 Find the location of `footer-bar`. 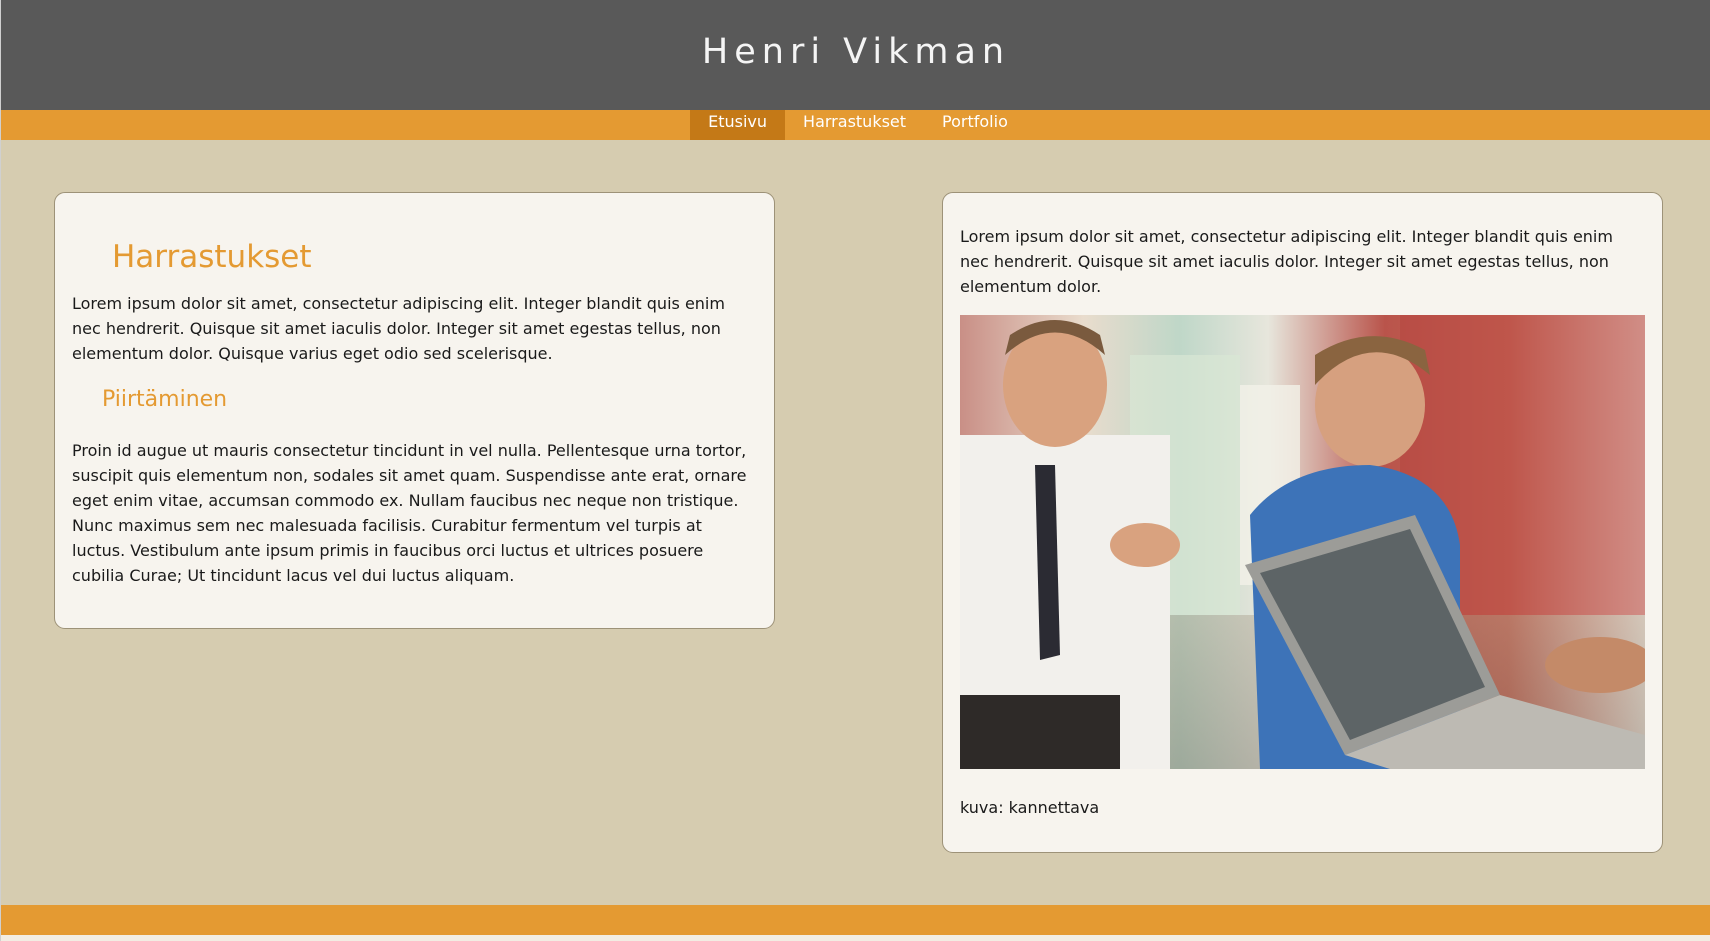

footer-bar is located at coordinates (855, 920).